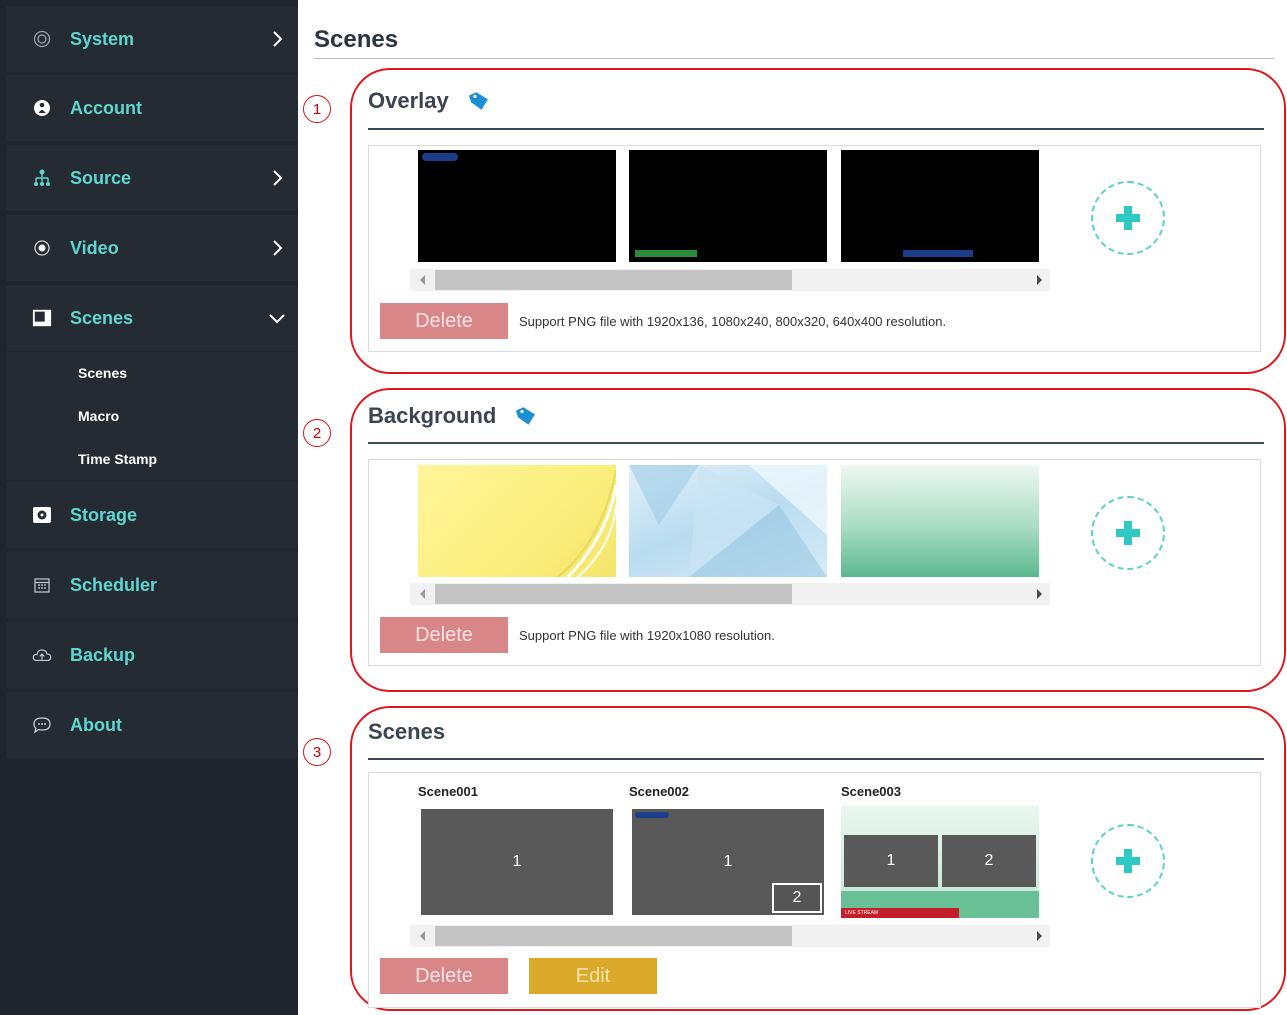 The height and width of the screenshot is (1015, 1287). What do you see at coordinates (114, 584) in the screenshot?
I see `sidebar-item-label: Scheduler` at bounding box center [114, 584].